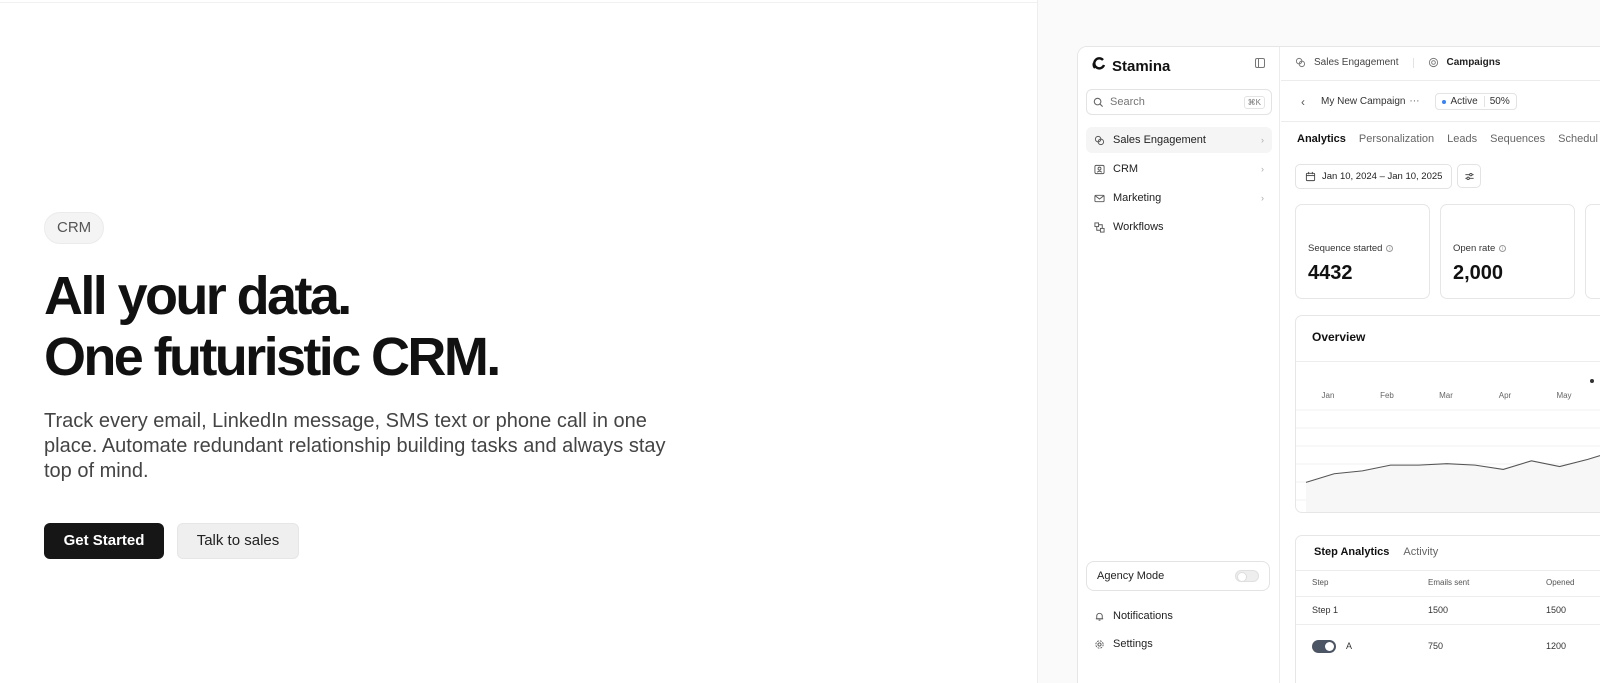  What do you see at coordinates (1474, 62) in the screenshot?
I see `breadcrumb-current: Campaigns` at bounding box center [1474, 62].